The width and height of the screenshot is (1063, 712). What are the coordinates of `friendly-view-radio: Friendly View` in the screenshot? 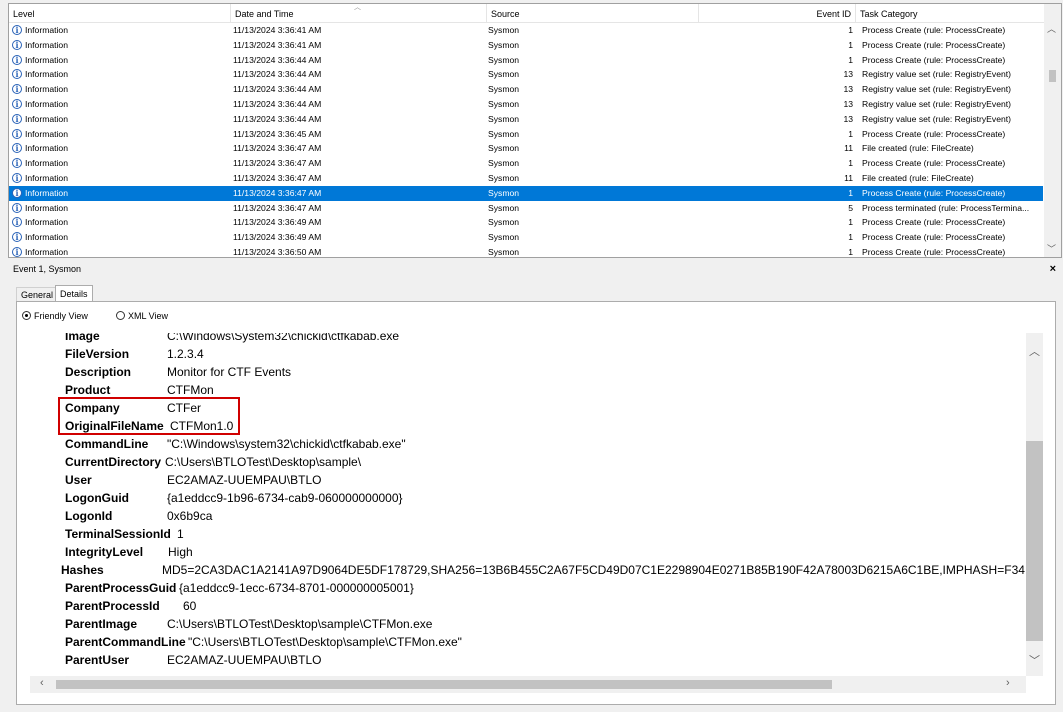 It's located at (55, 316).